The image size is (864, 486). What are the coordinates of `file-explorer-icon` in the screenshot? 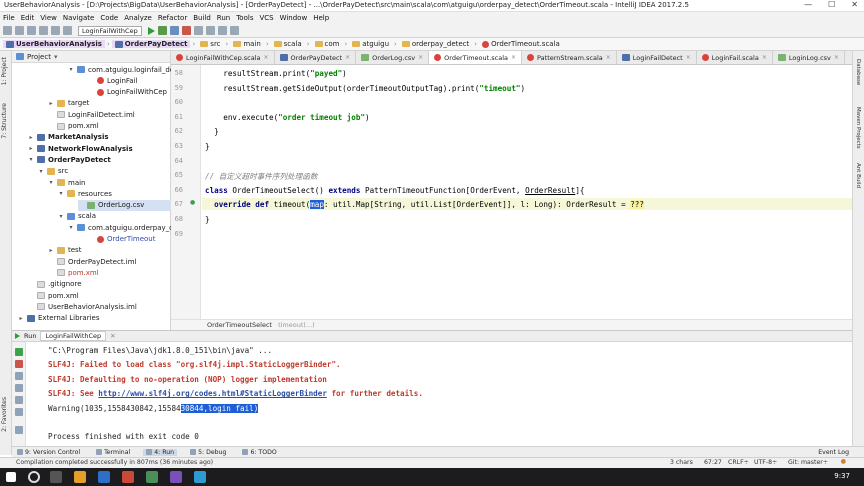 It's located at (80, 477).